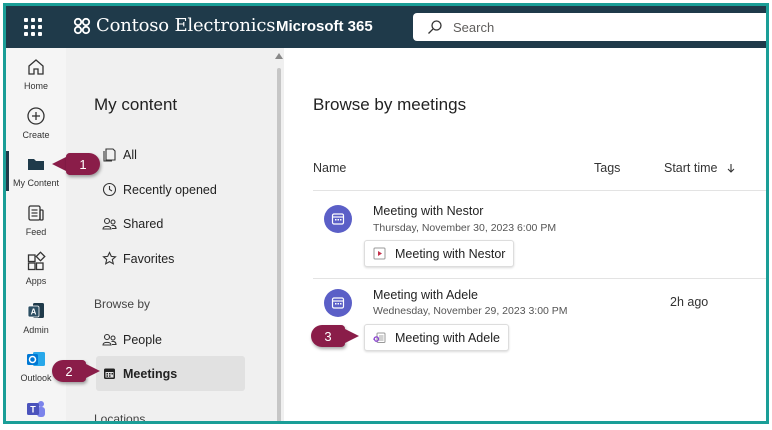  I want to click on meeting-title: Meeting with Adele, so click(425, 295).